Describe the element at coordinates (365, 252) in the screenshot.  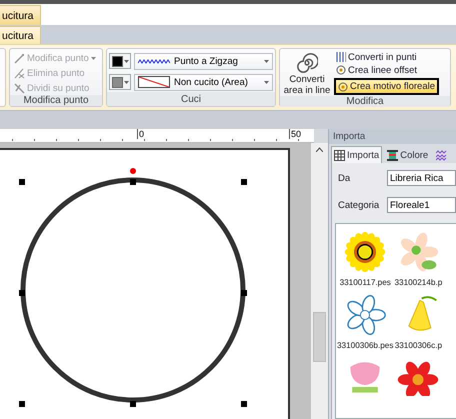
I see `sunflower-icon` at that location.